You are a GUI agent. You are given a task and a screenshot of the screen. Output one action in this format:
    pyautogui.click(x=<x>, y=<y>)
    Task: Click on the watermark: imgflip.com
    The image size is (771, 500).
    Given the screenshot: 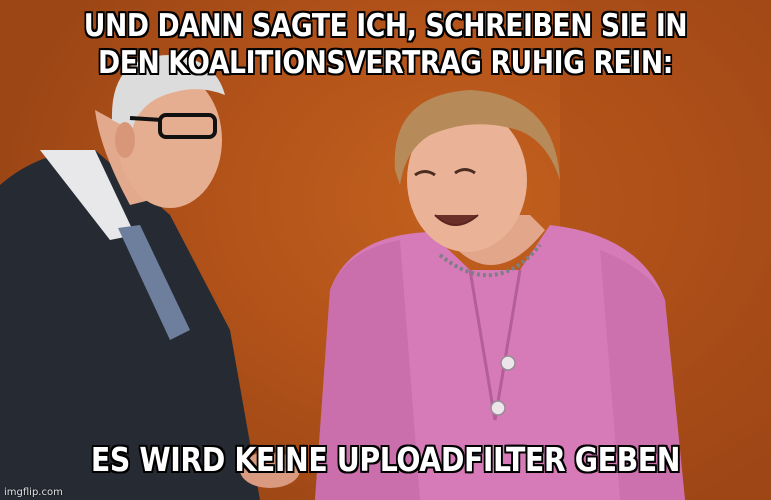 What is the action you would take?
    pyautogui.click(x=33, y=492)
    